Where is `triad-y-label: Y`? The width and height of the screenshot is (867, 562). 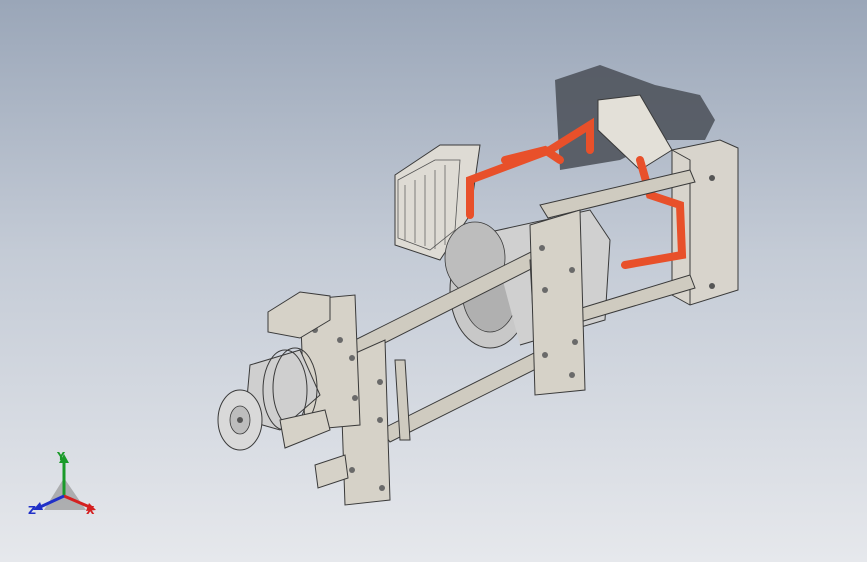 triad-y-label: Y is located at coordinates (61, 456).